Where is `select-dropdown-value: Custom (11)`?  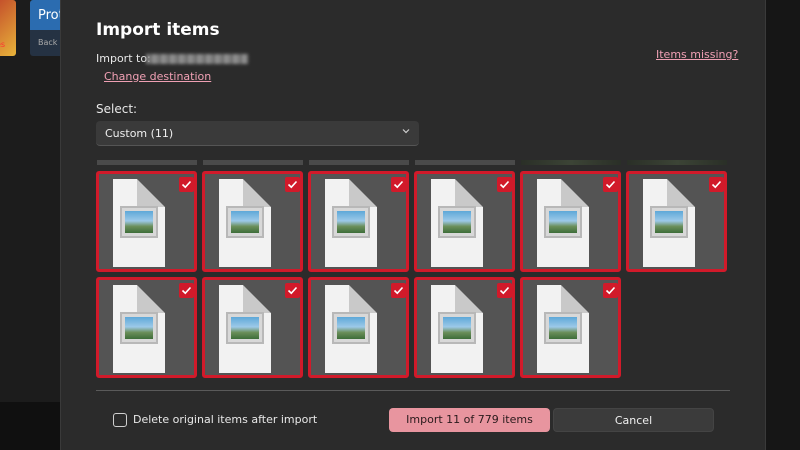
select-dropdown-value: Custom (11) is located at coordinates (139, 133).